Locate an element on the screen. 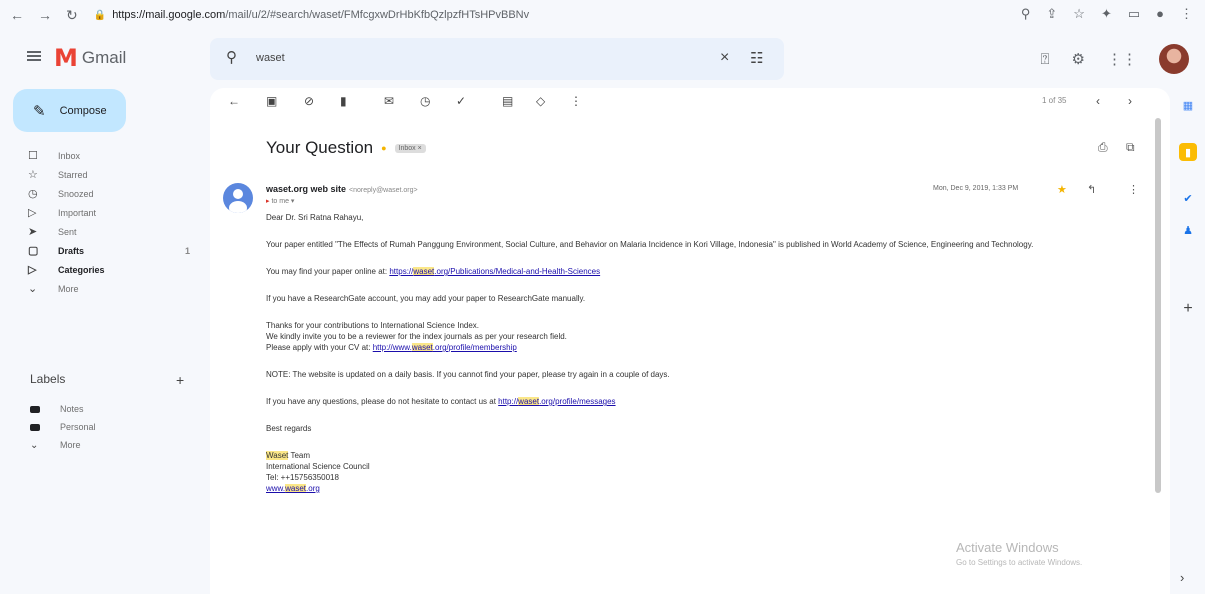 This screenshot has width=1205, height=594. sidebar-item-label: Important is located at coordinates (77, 212).